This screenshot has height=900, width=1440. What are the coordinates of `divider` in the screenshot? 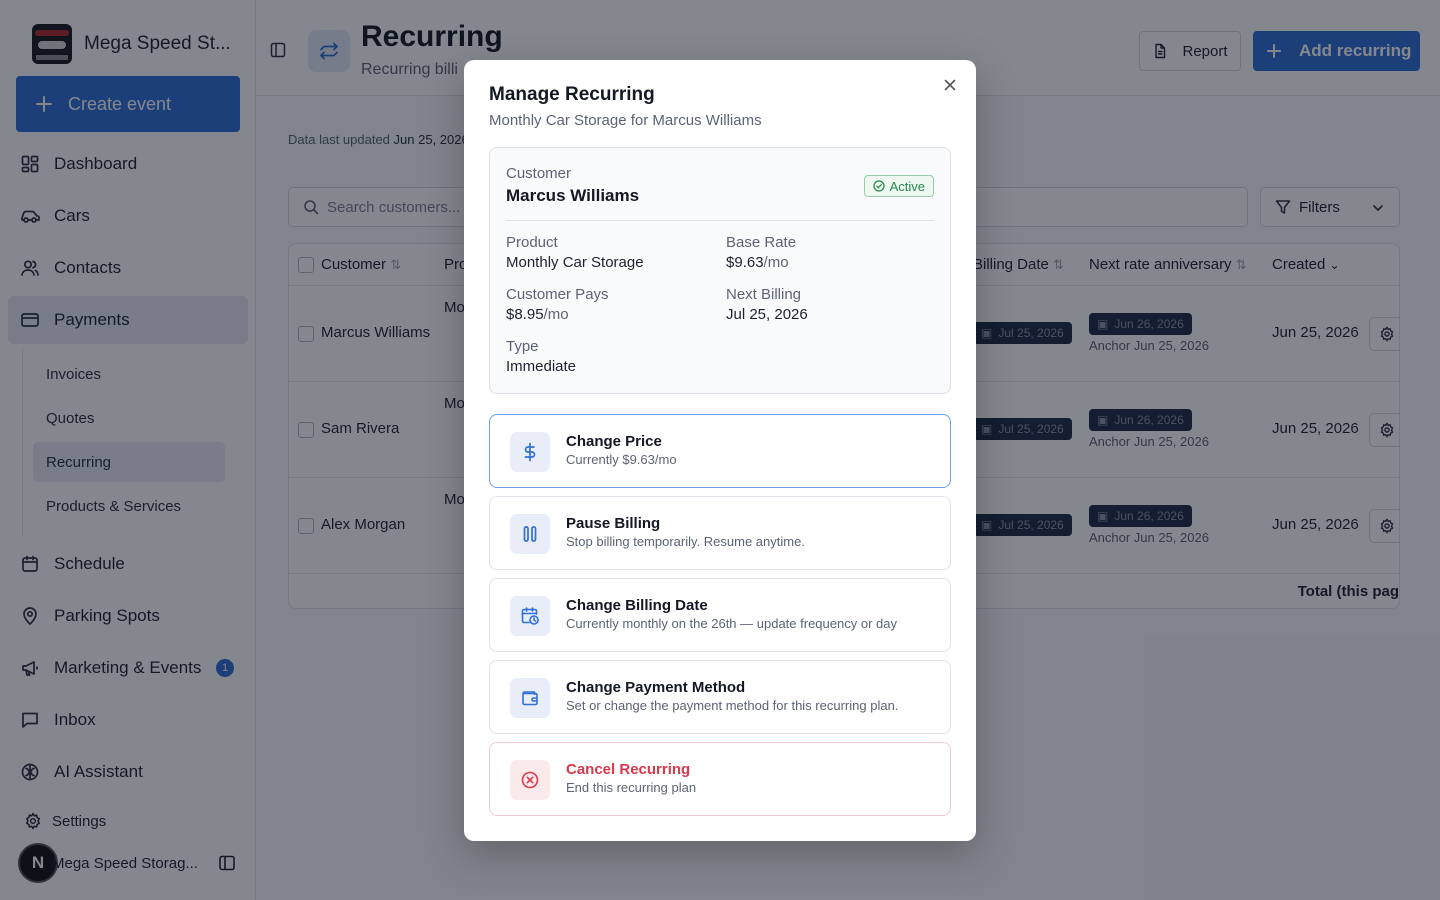 It's located at (720, 220).